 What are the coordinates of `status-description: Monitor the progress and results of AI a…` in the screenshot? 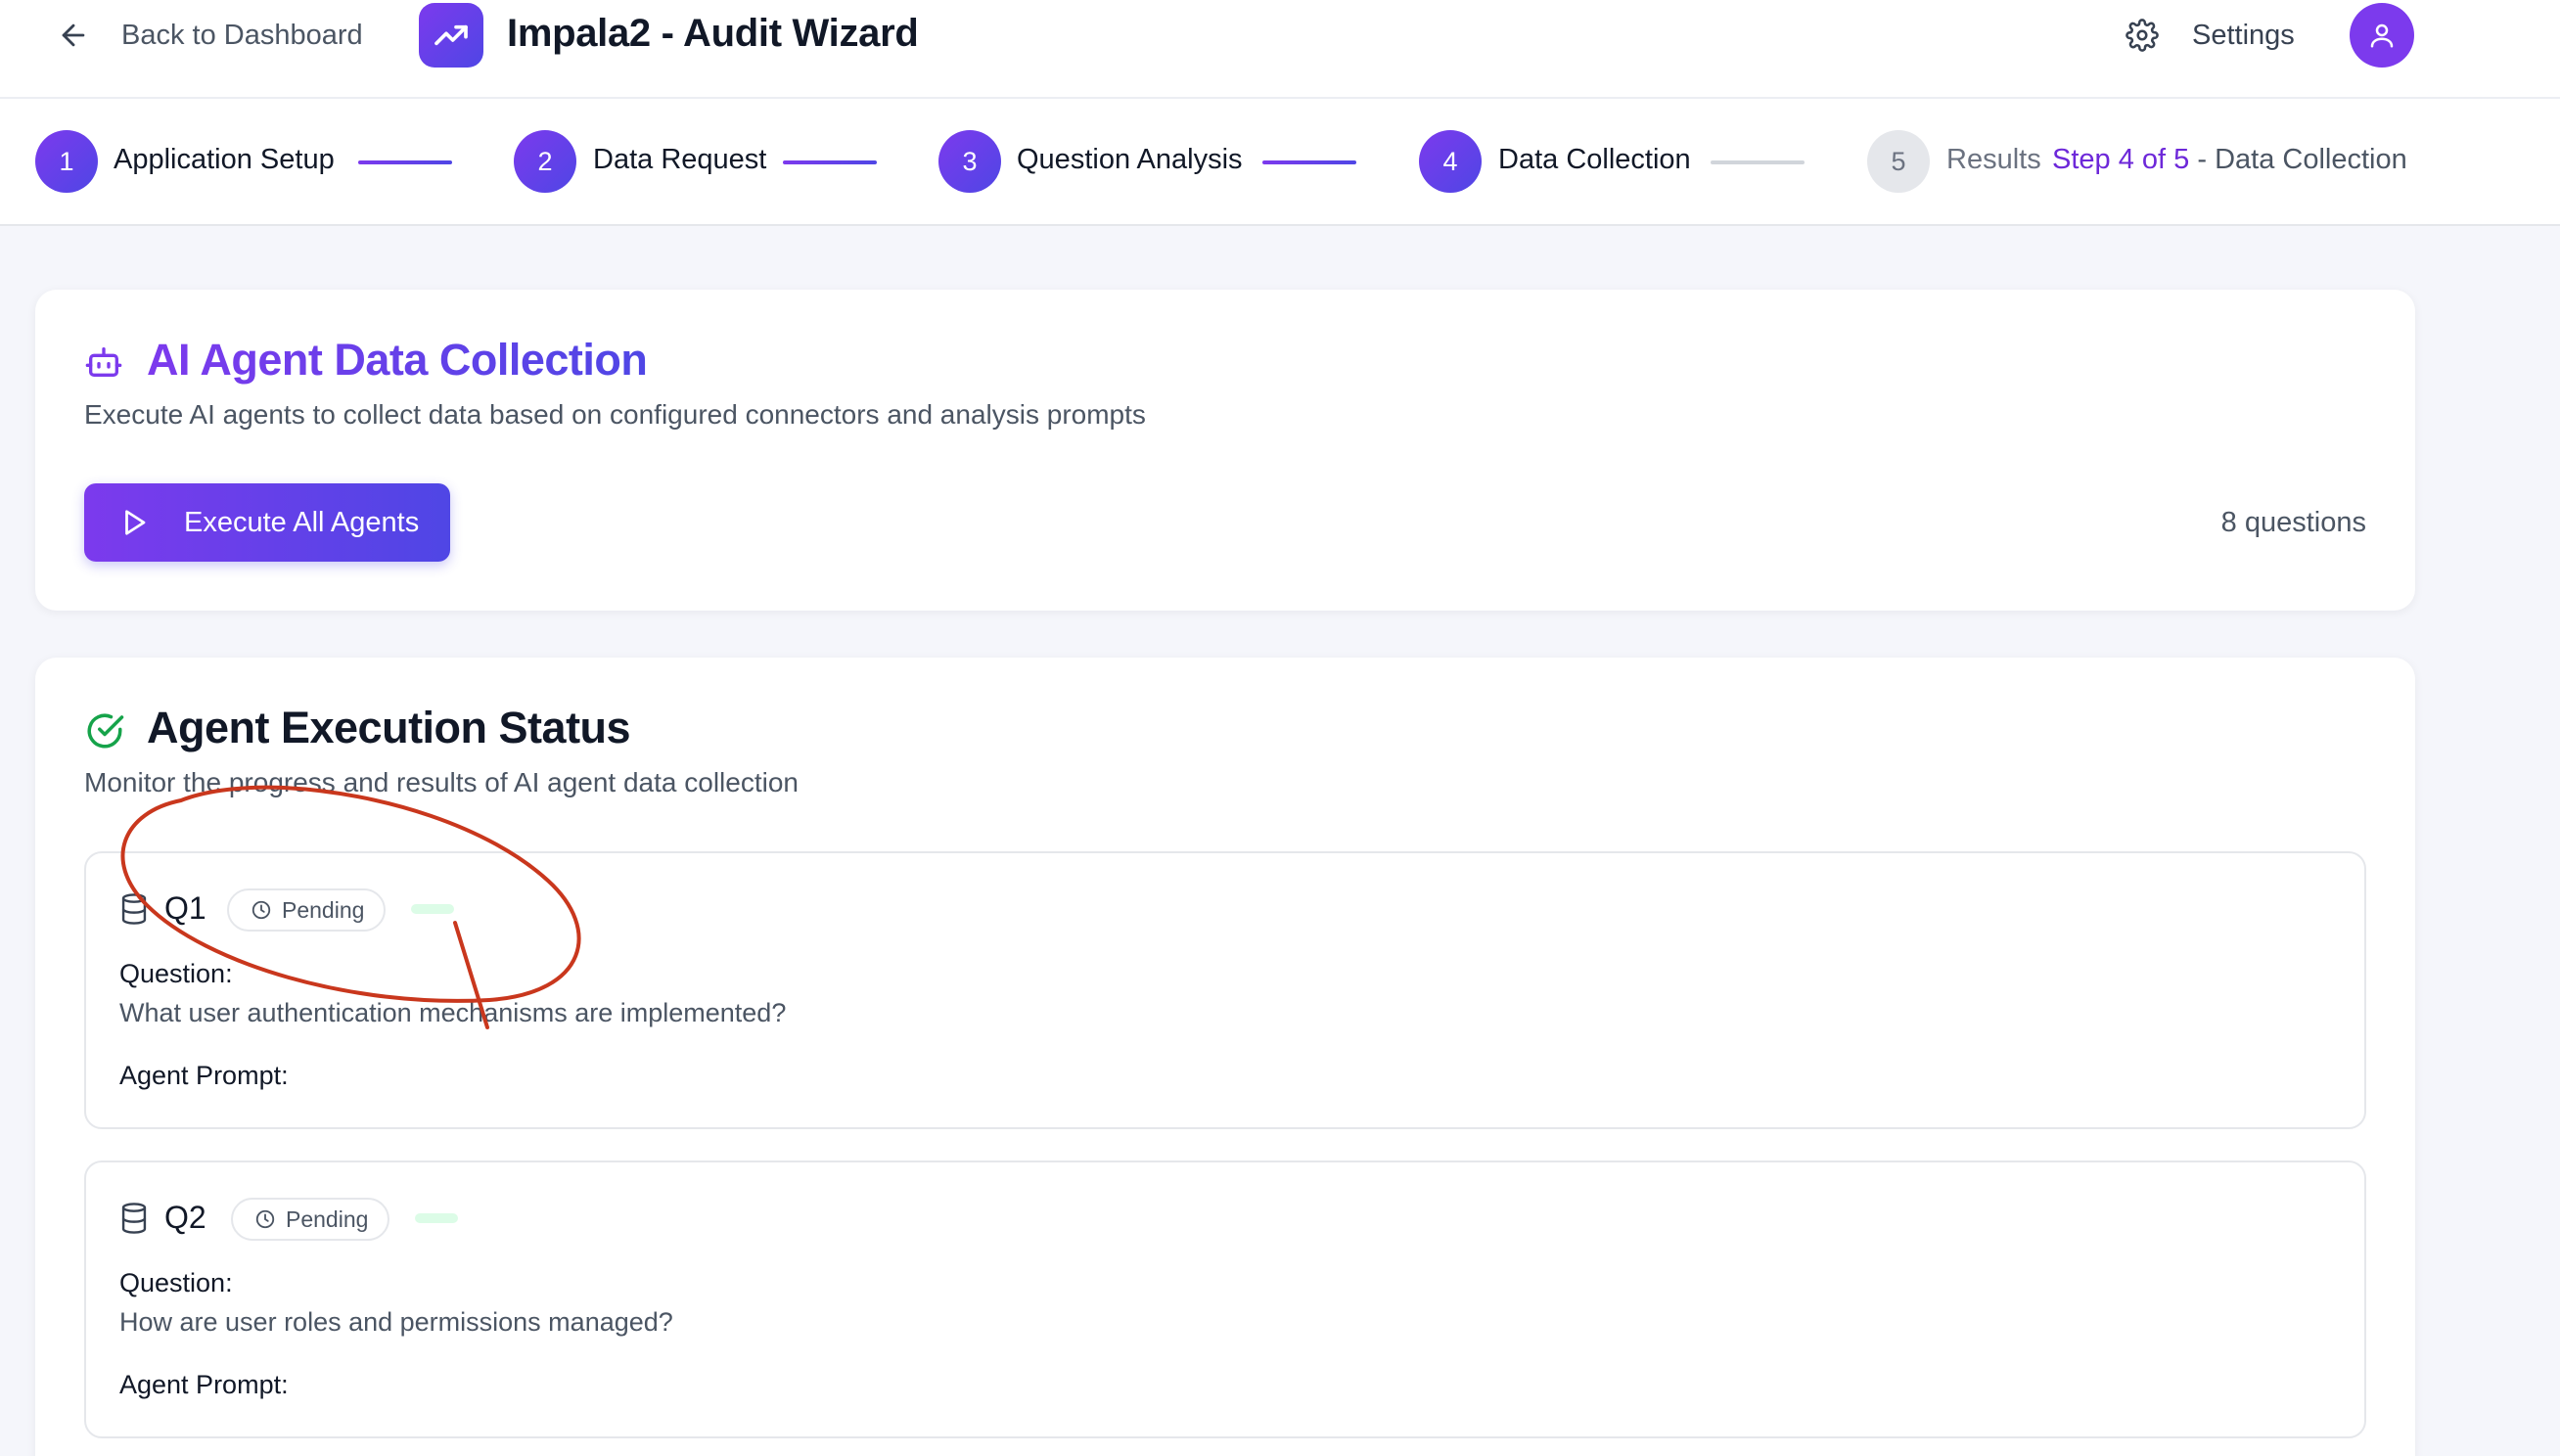 It's located at (441, 782).